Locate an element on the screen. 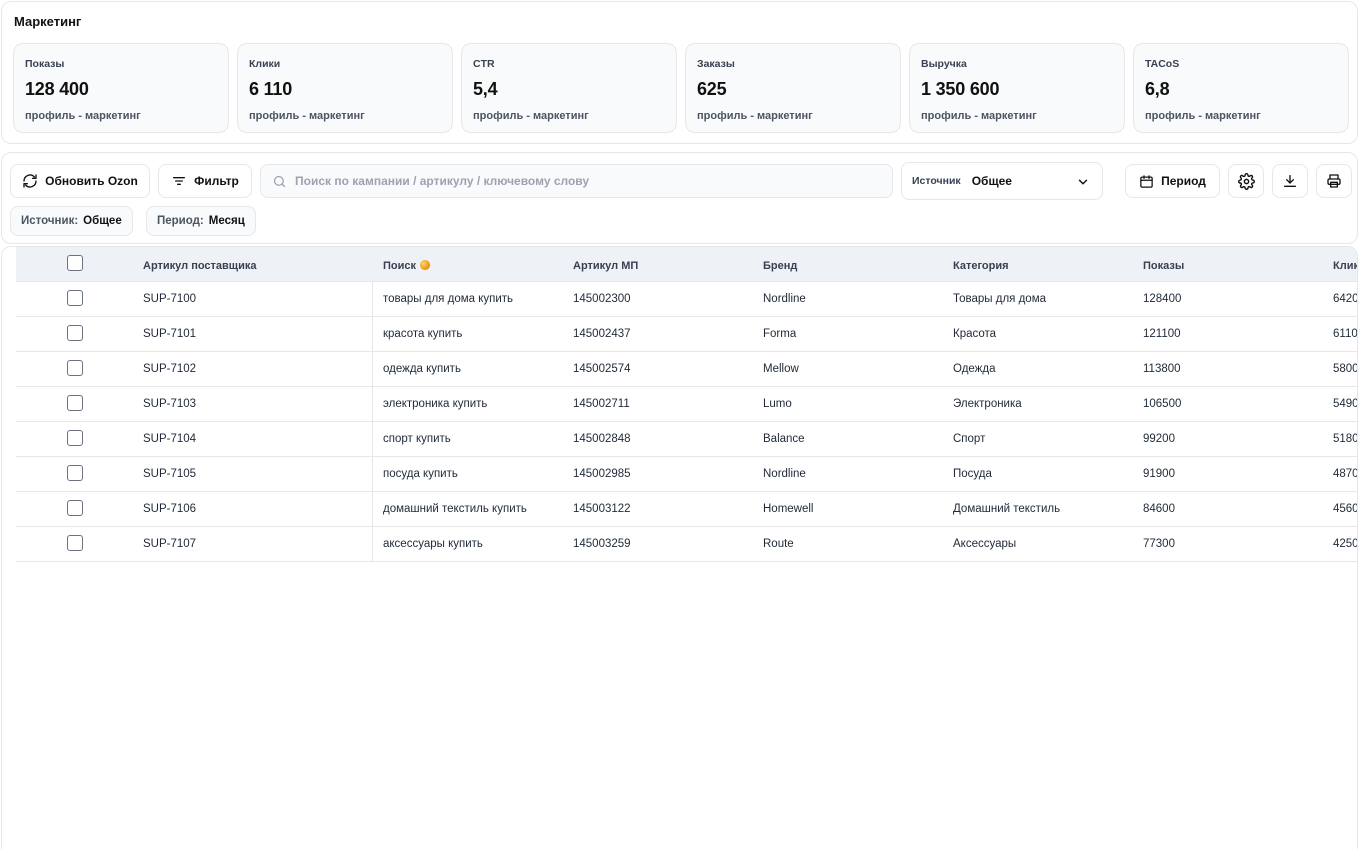  cell-category: Посуда is located at coordinates (972, 474).